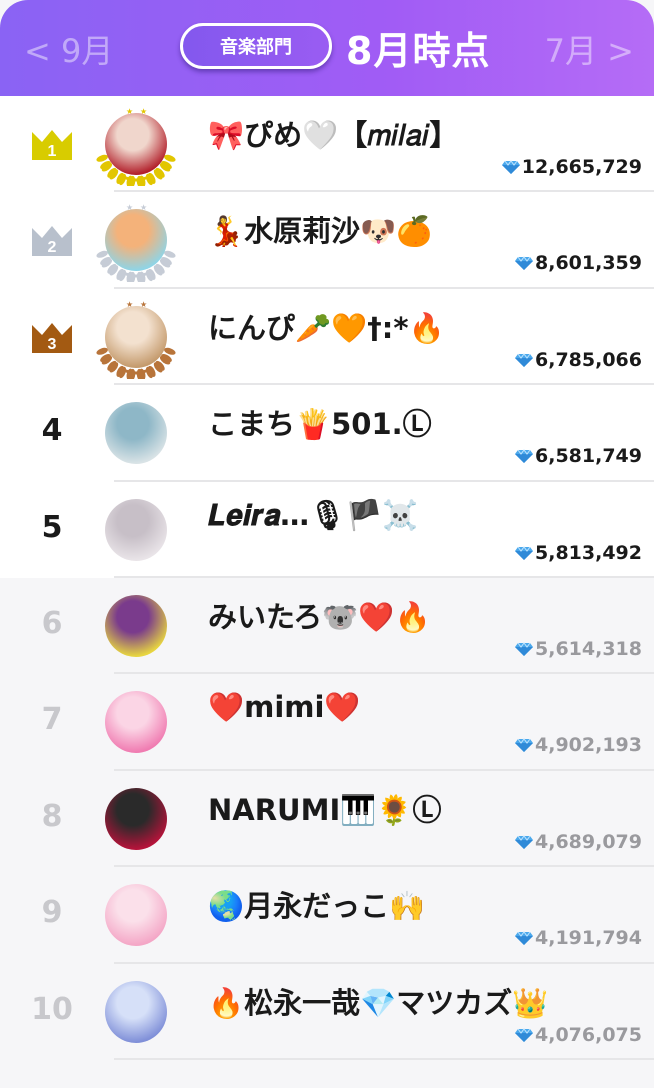 The height and width of the screenshot is (1088, 654). I want to click on score-value: 4,076,075, so click(588, 1034).